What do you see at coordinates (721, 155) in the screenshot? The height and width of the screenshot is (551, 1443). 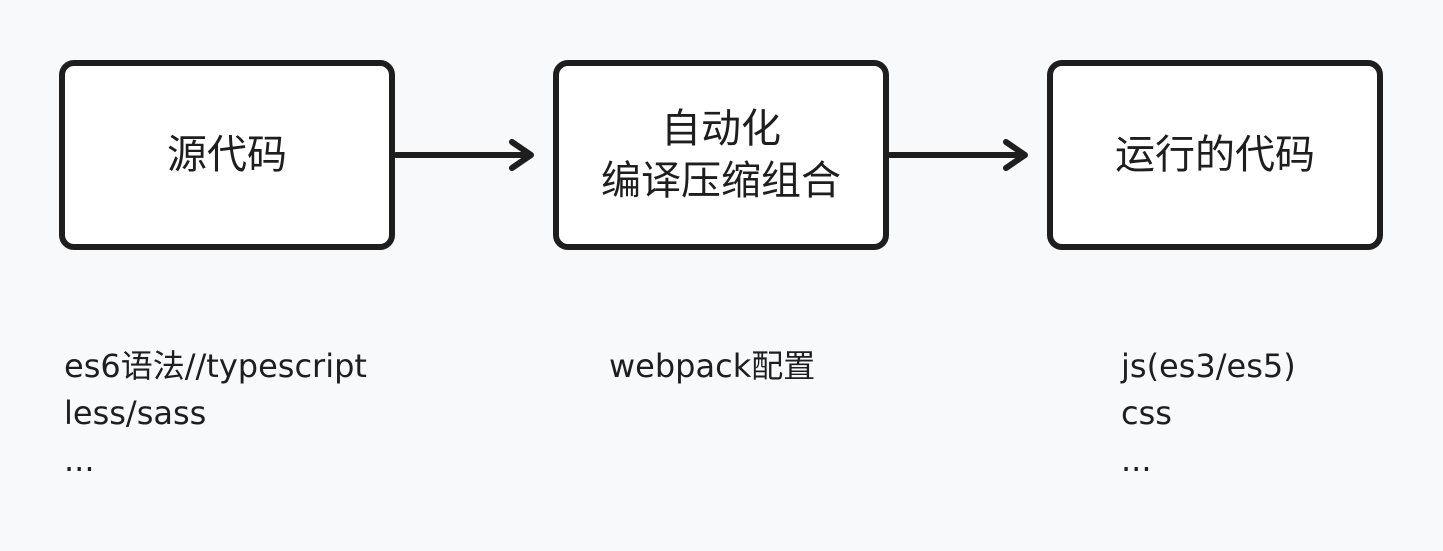 I see `box-automation-label: 自动化 编译压缩组合` at bounding box center [721, 155].